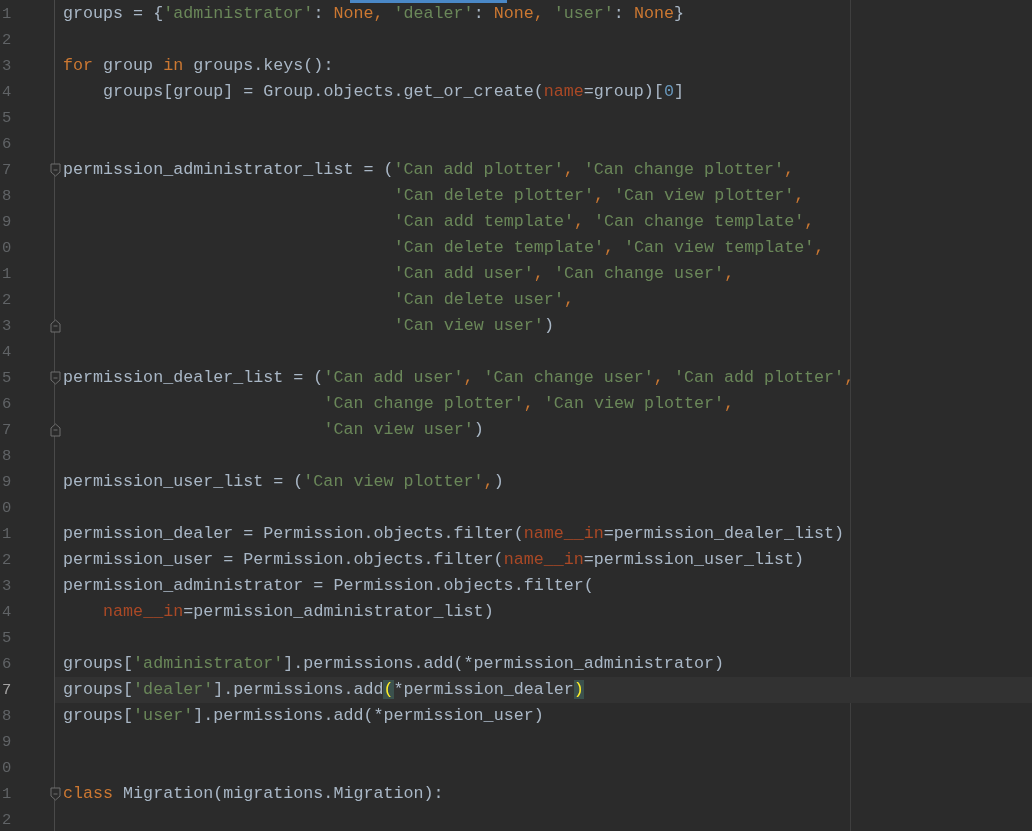 This screenshot has height=831, width=1032. Describe the element at coordinates (599, 196) in the screenshot. I see `code-line: 'Can delete plotter', 'Can view plotter',` at that location.